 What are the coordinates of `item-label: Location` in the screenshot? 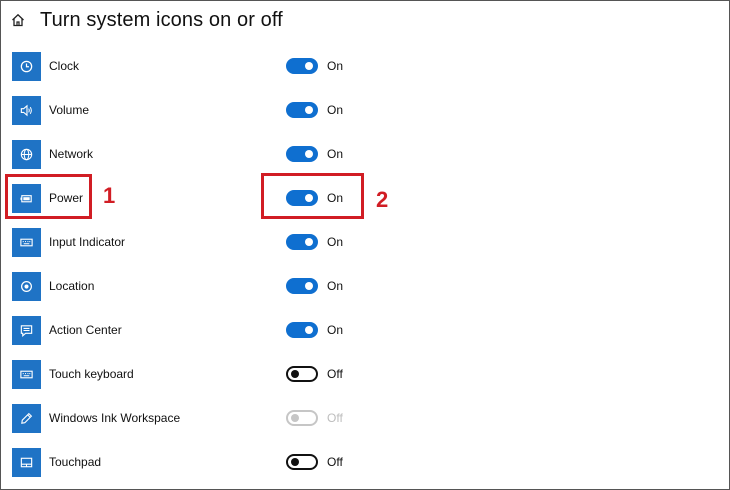 It's located at (72, 286).